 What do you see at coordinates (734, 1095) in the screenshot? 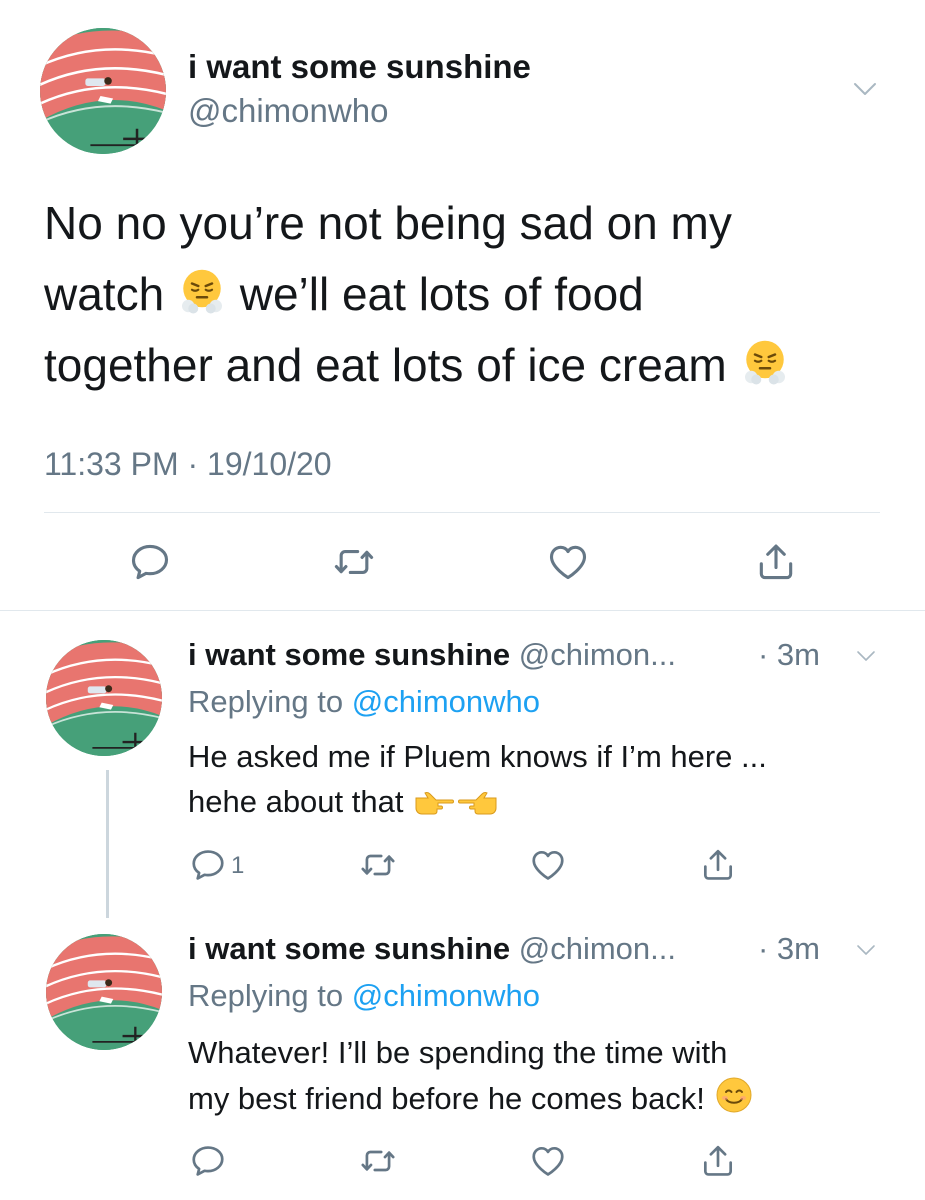
I see `smiling-face-emoji-icon` at bounding box center [734, 1095].